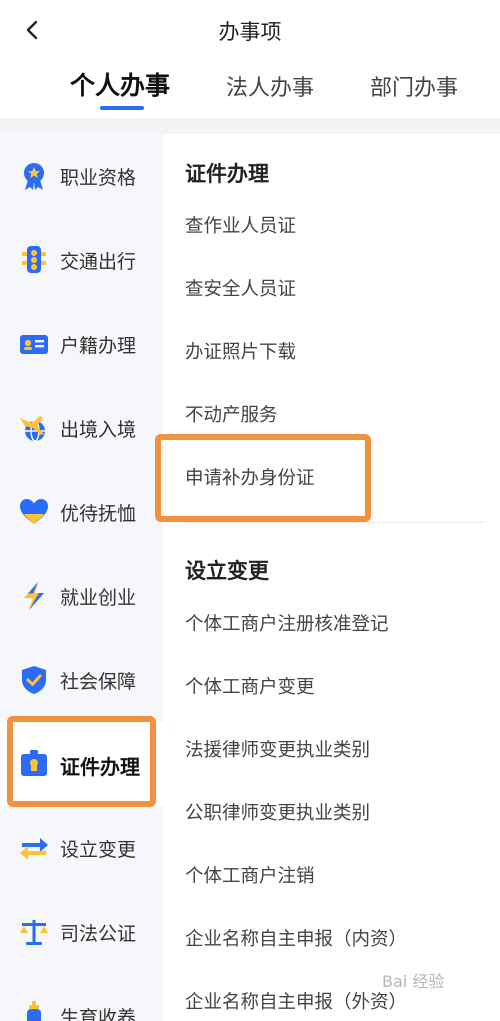 The image size is (500, 1021). I want to click on shield-check-icon, so click(34, 680).